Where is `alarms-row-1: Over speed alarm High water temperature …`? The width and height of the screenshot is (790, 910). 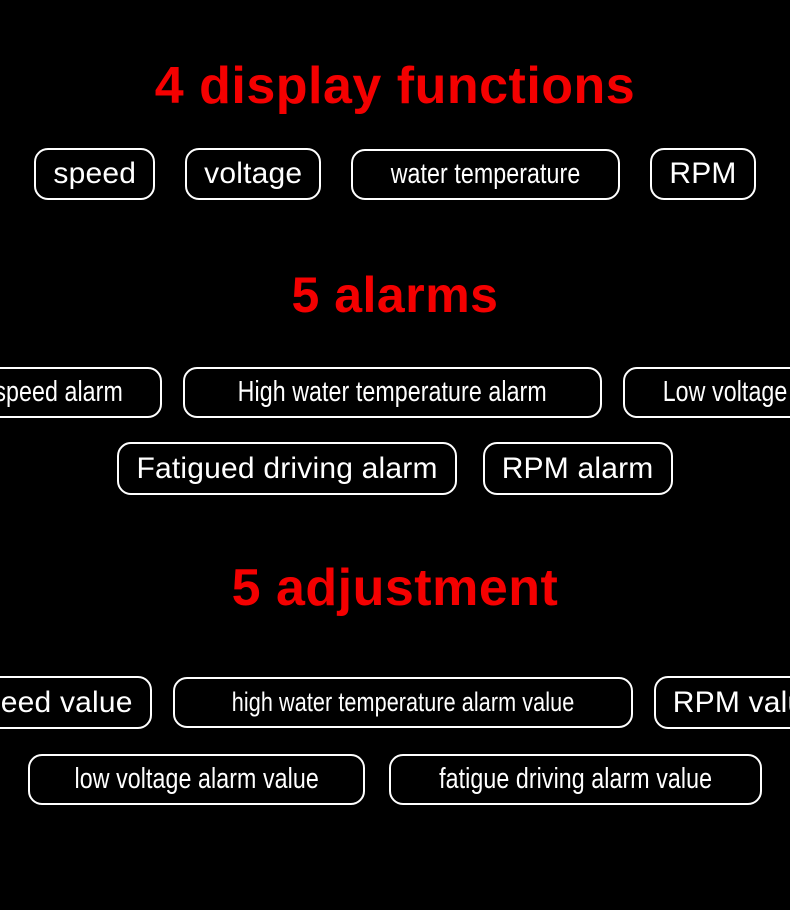 alarms-row-1: Over speed alarm High water temperature … is located at coordinates (395, 392).